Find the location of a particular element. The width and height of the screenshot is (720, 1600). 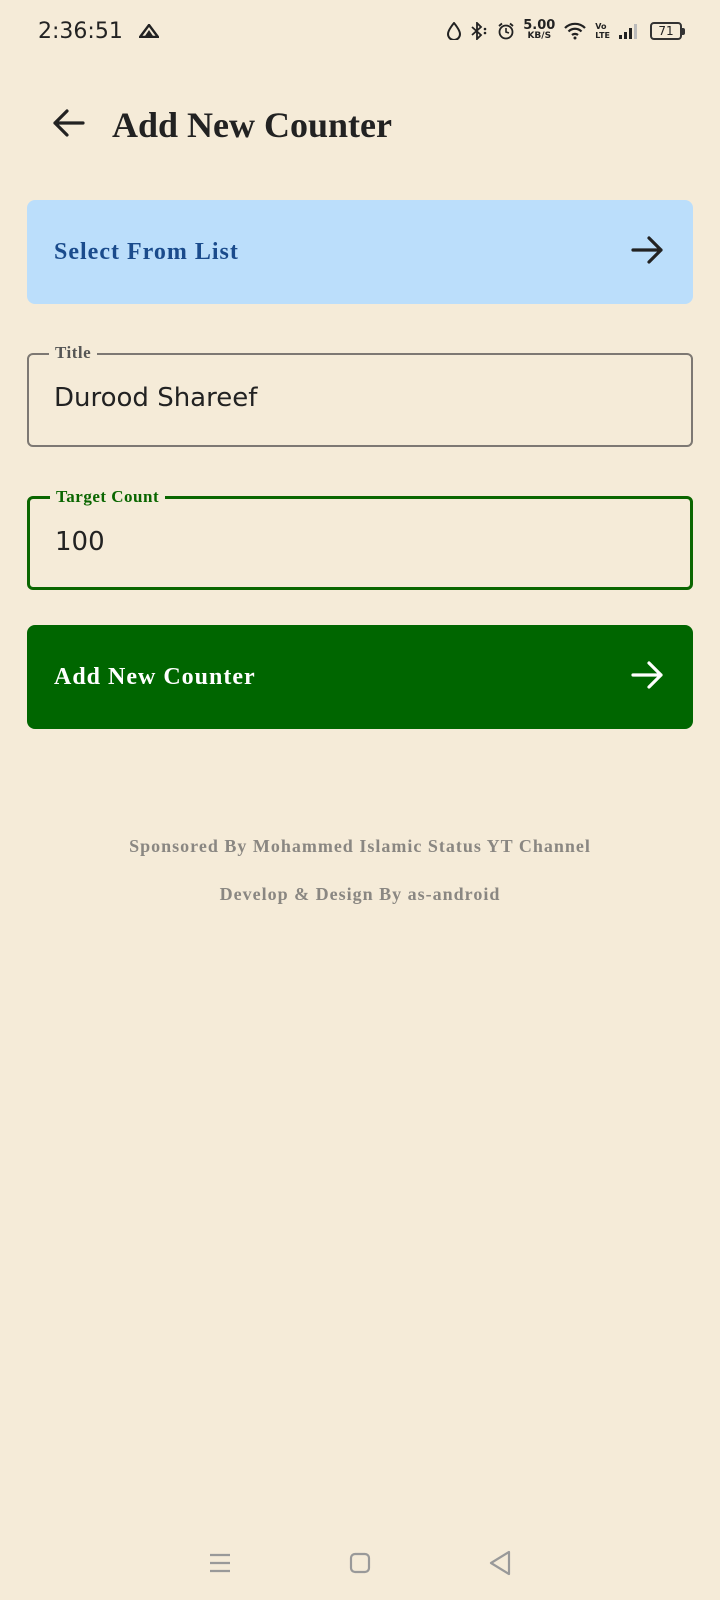

battery-level: 71 is located at coordinates (666, 31).